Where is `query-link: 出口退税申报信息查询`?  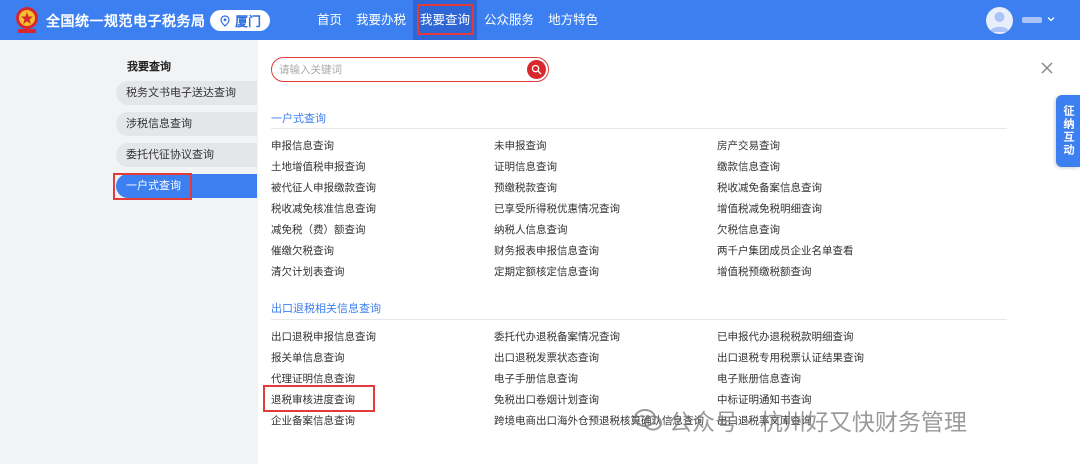 query-link: 出口退税申报信息查询 is located at coordinates (323, 336).